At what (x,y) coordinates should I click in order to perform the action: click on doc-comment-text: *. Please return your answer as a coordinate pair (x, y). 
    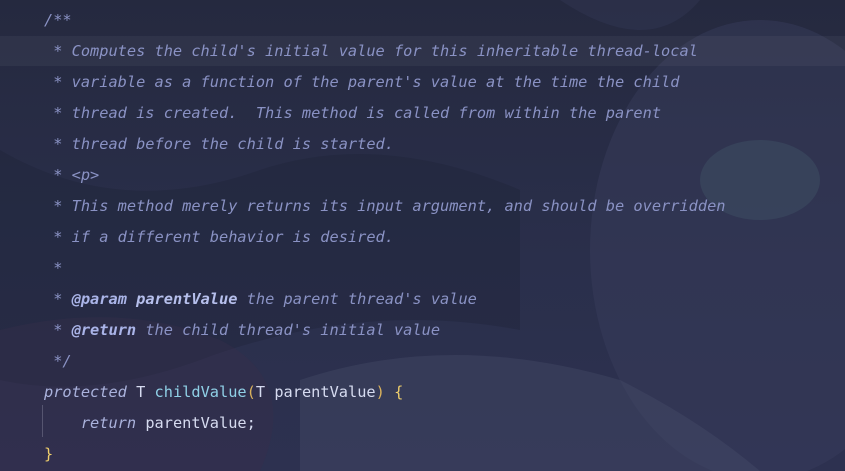
    Looking at the image, I should click on (53, 268).